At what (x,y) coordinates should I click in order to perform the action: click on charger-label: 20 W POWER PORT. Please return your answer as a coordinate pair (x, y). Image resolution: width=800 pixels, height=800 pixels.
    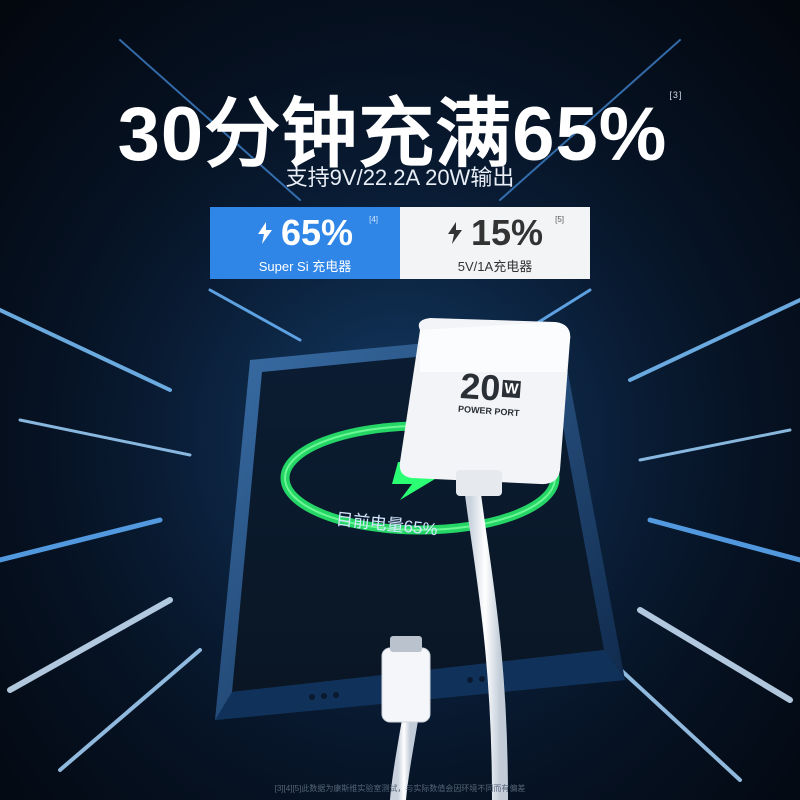
    Looking at the image, I should click on (489, 391).